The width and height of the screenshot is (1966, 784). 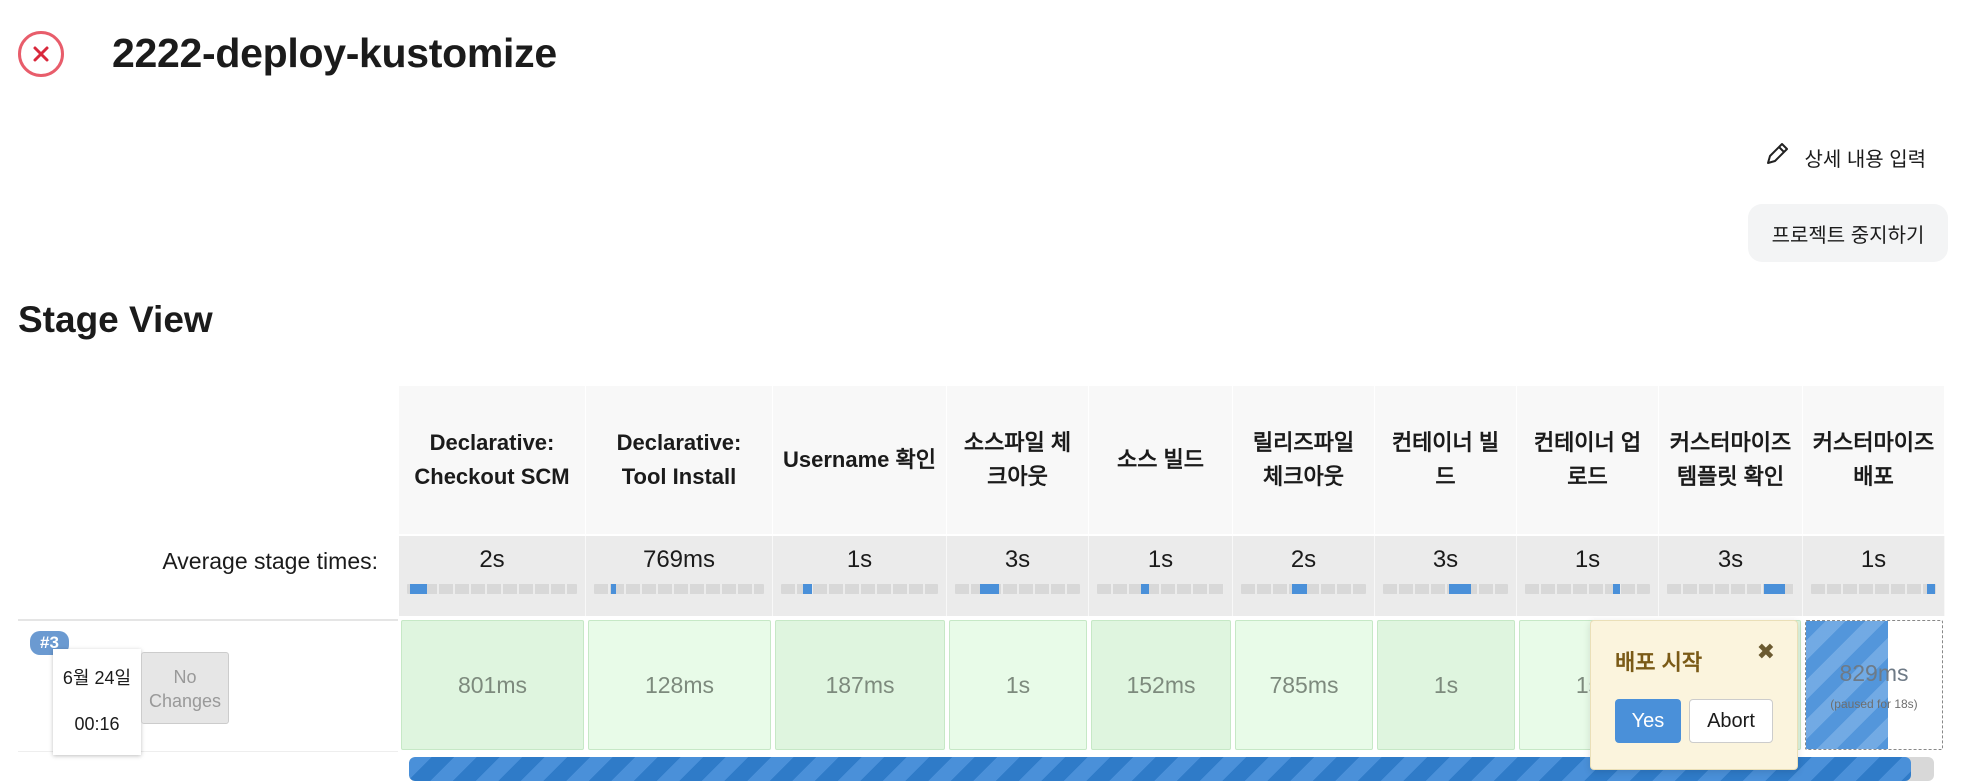 I want to click on stage-run-time: 801ms, so click(x=492, y=684).